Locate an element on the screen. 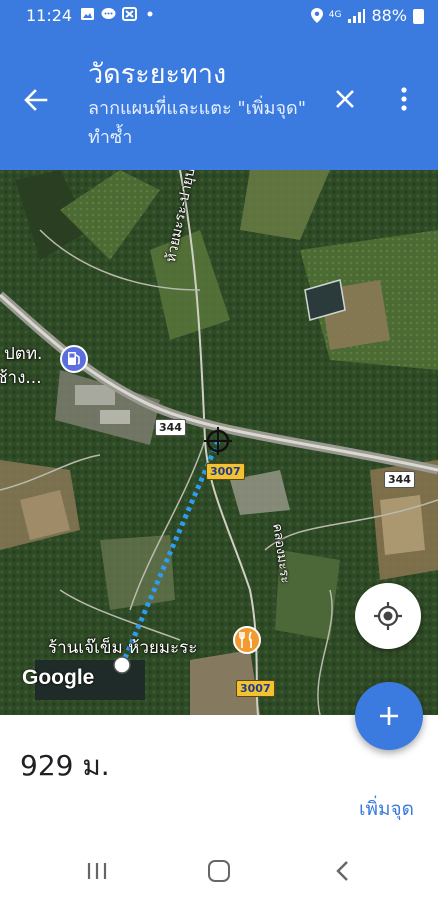 The width and height of the screenshot is (438, 900). add-point-fab is located at coordinates (389, 716).